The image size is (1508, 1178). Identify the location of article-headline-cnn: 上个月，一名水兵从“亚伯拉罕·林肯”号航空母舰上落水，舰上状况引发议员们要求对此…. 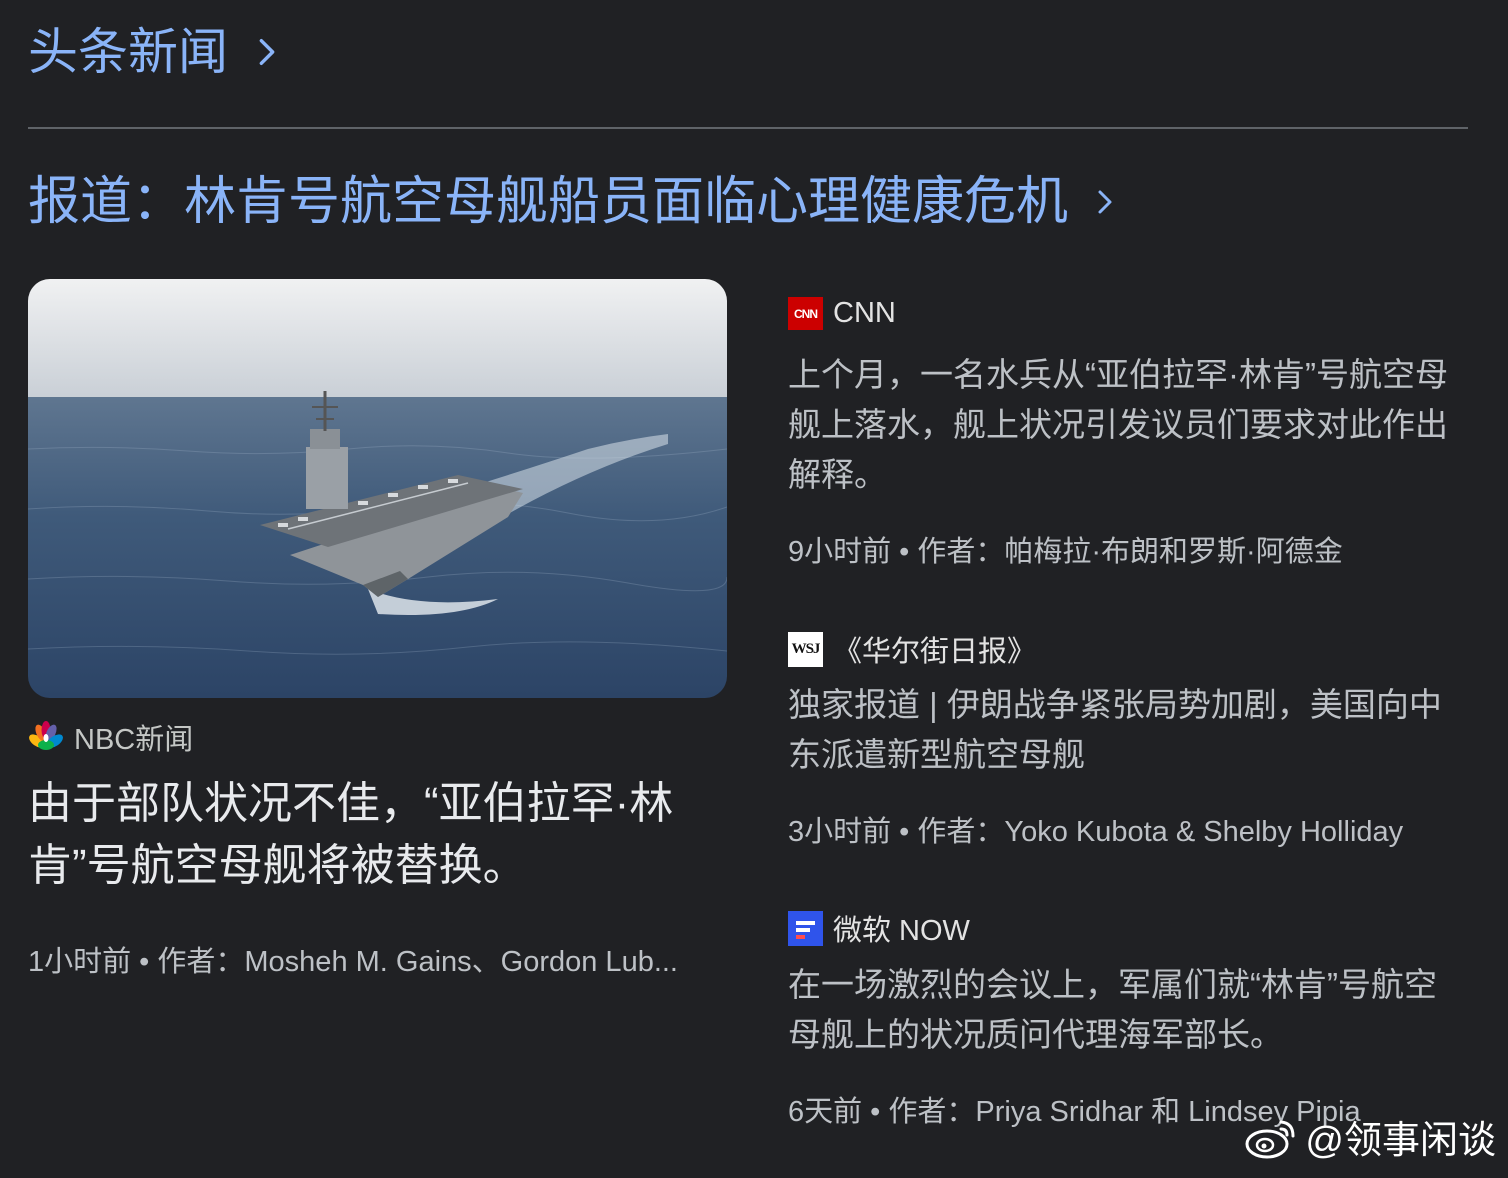
(1128, 425).